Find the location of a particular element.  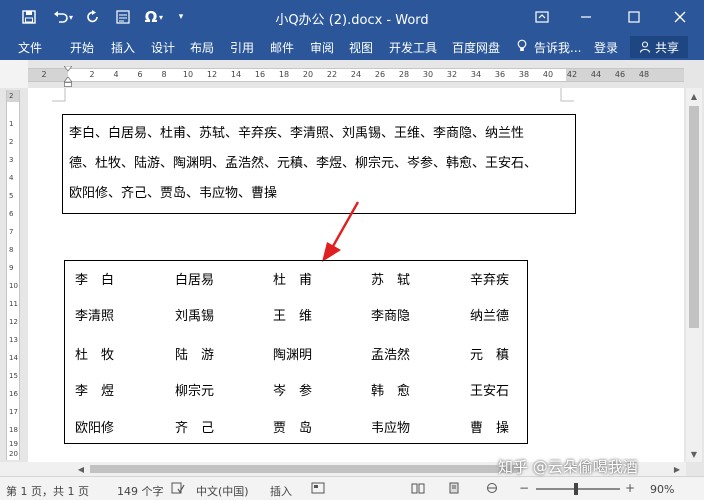

customize-icon: ▾ is located at coordinates (181, 17).